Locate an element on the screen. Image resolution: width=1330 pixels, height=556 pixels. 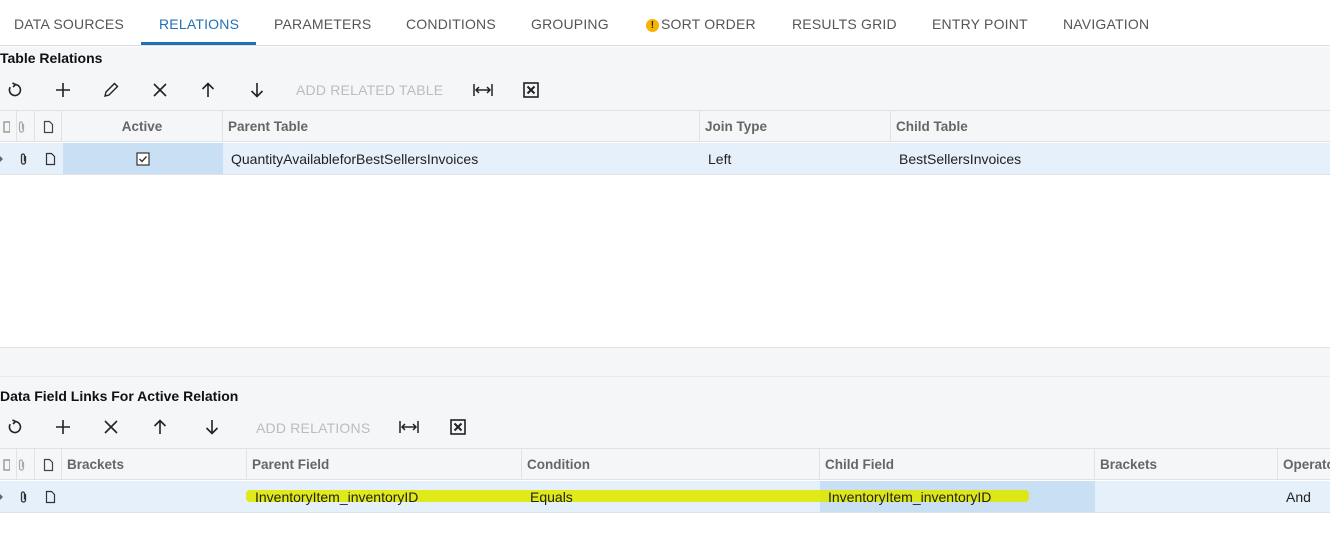
tab-conditions: CONDITIONS is located at coordinates (451, 24).